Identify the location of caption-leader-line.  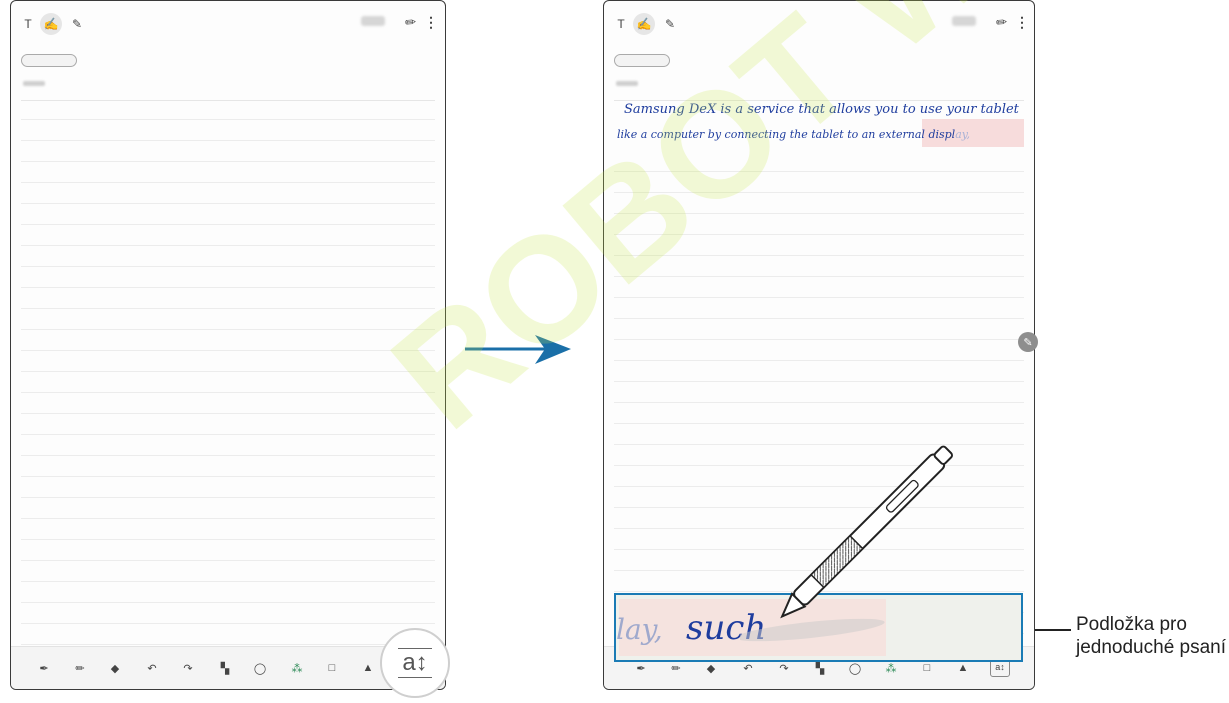
(1053, 630).